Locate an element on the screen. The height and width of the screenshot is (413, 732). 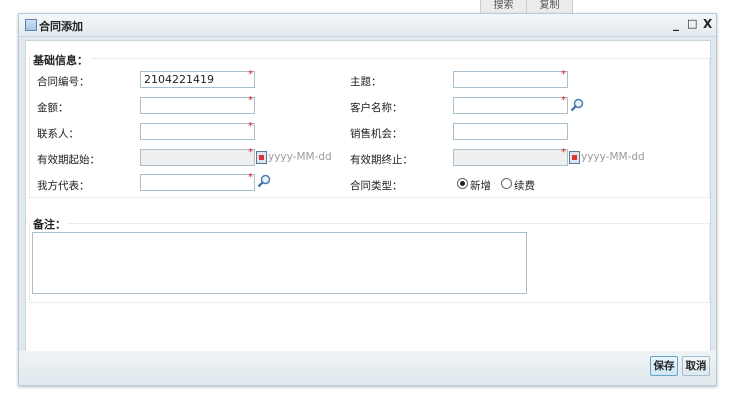
representative-label: 我方代表： is located at coordinates (63, 186).